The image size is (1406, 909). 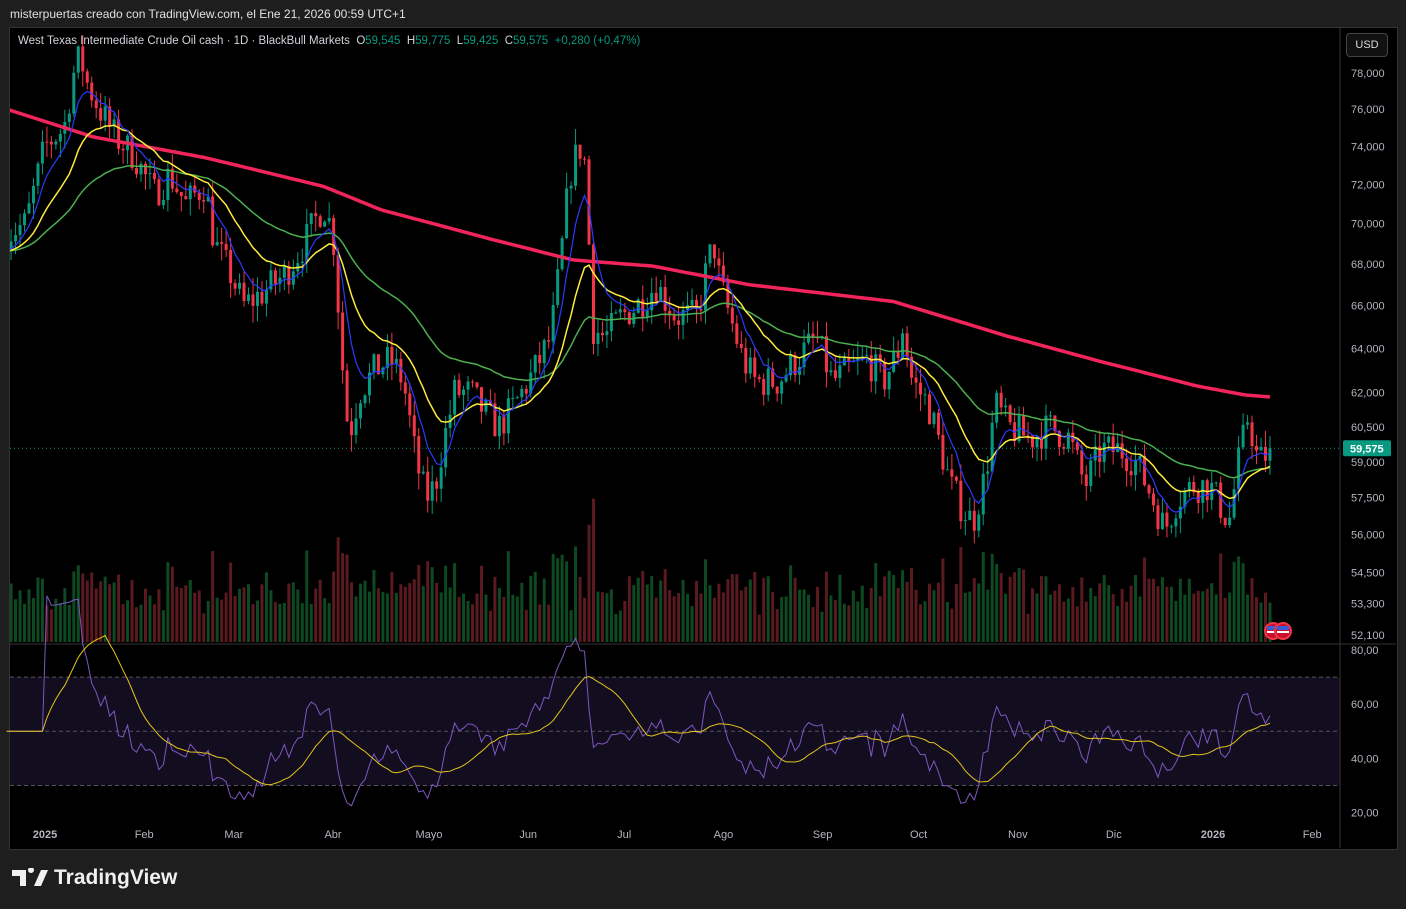 What do you see at coordinates (597, 41) in the screenshot?
I see `change-value: +0,280 (+0,47%)` at bounding box center [597, 41].